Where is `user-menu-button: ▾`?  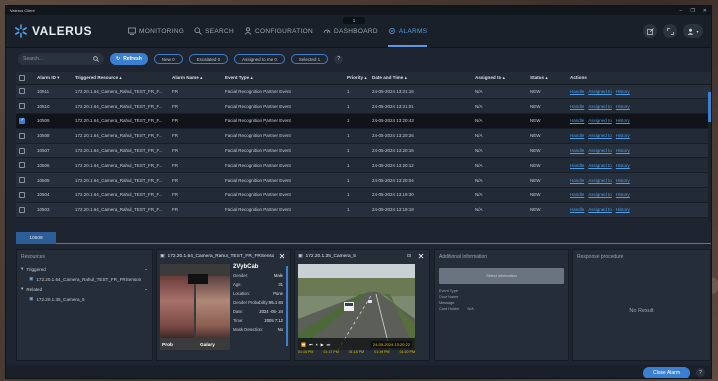 user-menu-button: ▾ is located at coordinates (693, 31).